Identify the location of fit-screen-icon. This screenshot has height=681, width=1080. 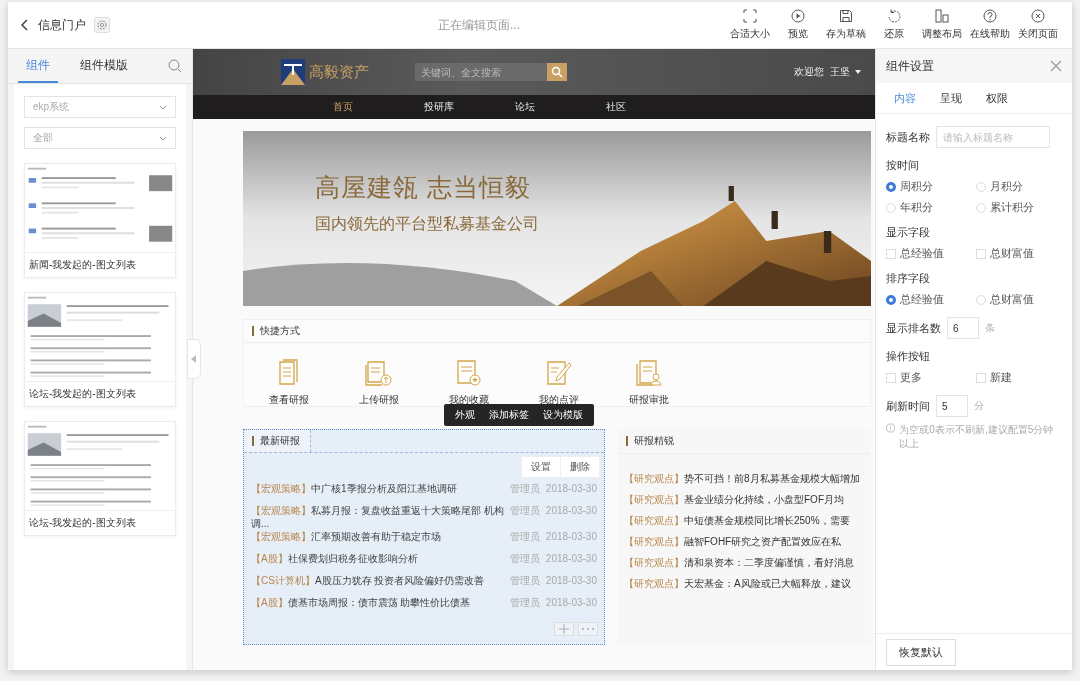
(750, 16).